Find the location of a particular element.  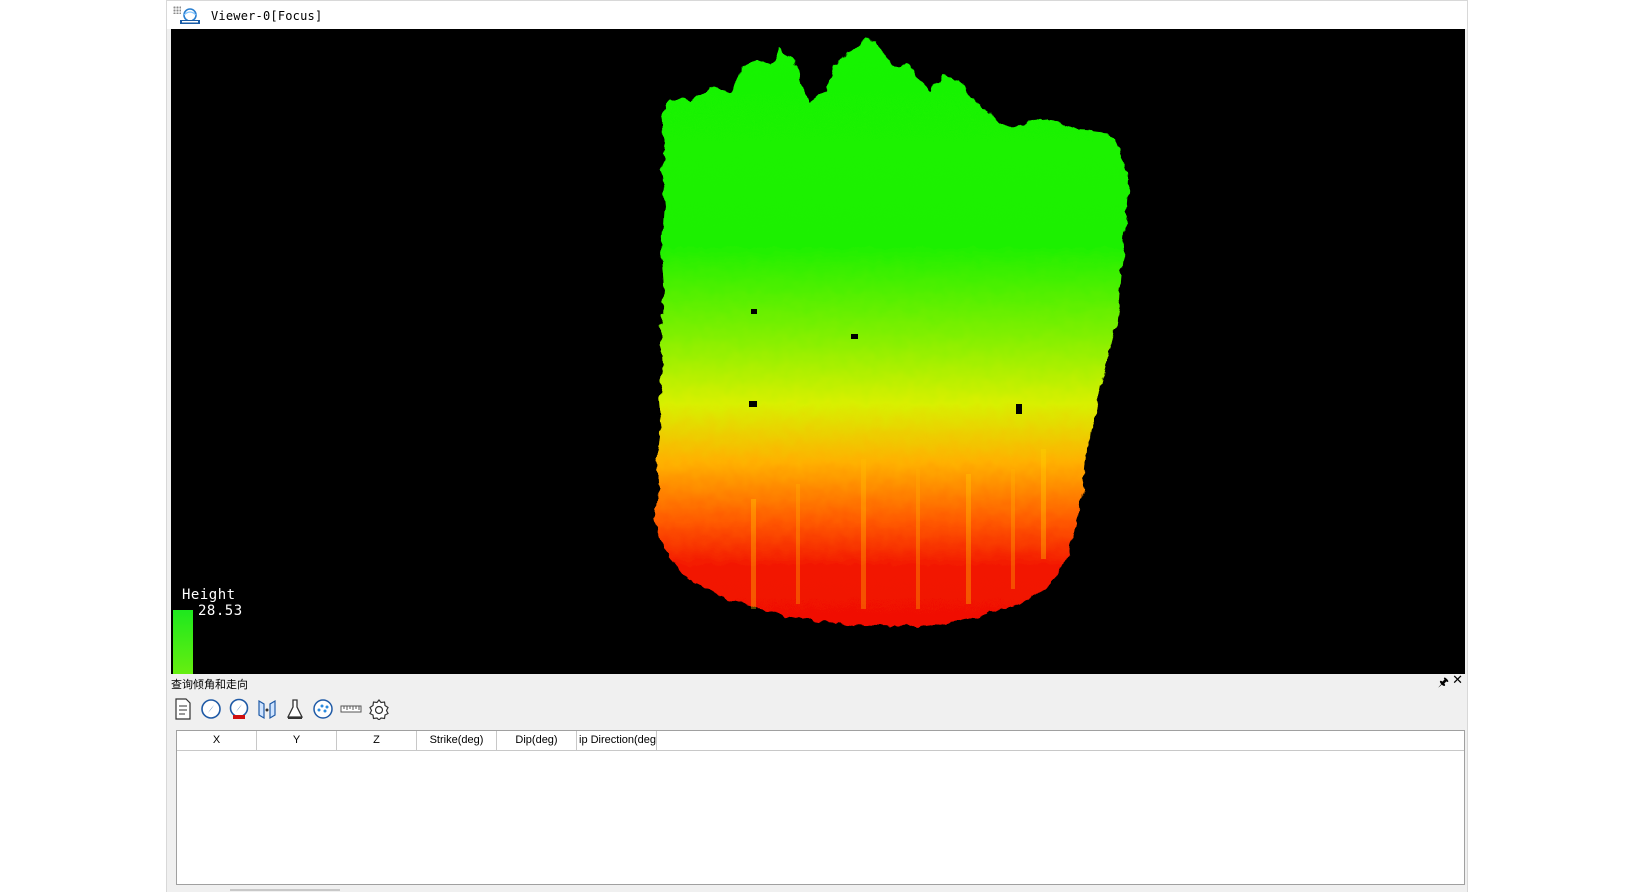

app-logo-icon is located at coordinates (190, 16).